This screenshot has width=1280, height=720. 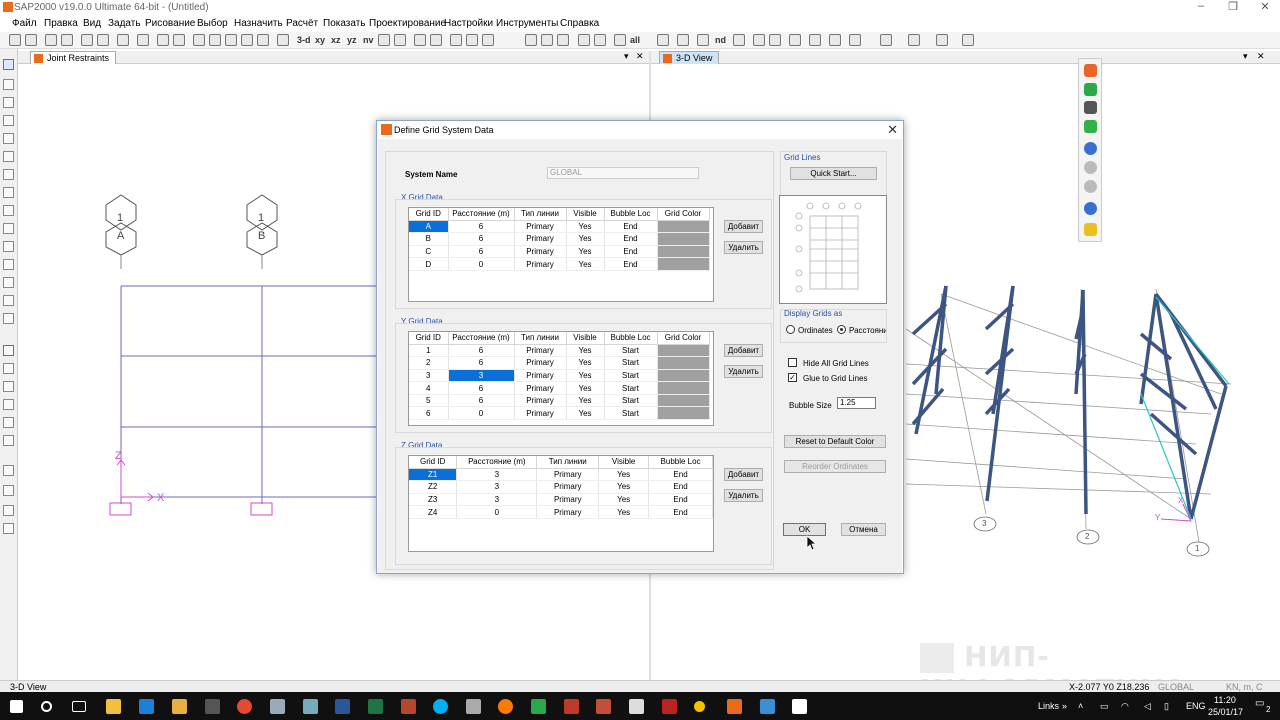 I want to click on menu-tools: Инструменты, so click(x=527, y=23).